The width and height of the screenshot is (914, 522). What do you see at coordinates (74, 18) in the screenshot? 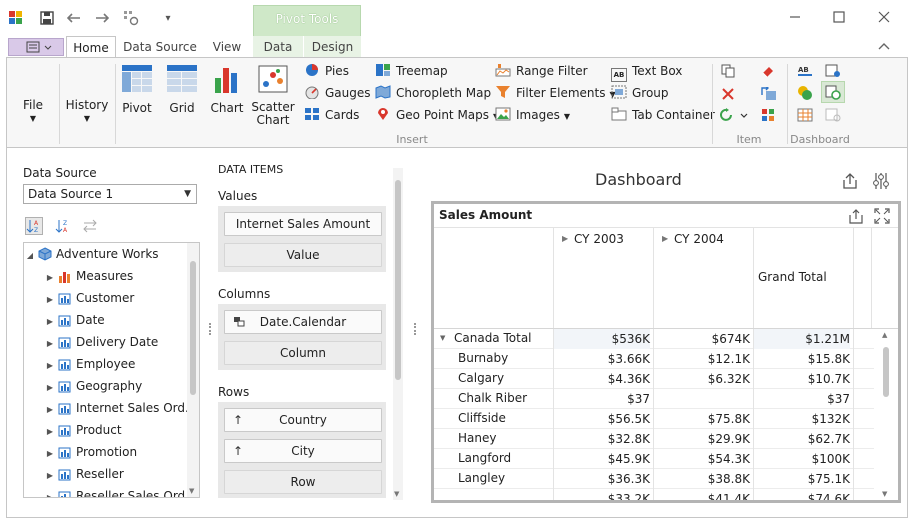
I see `undo-icon` at bounding box center [74, 18].